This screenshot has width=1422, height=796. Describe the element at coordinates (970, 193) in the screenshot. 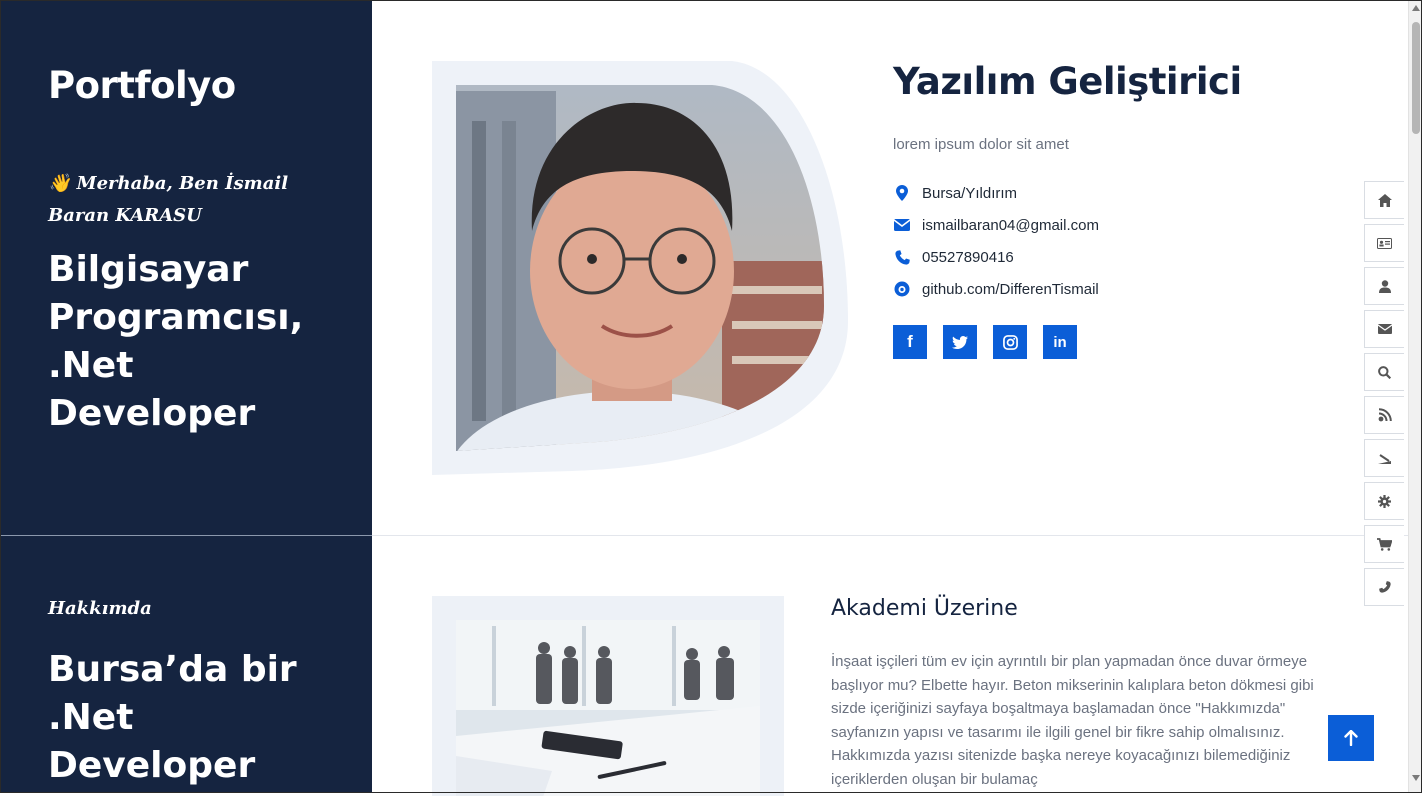

I see `location-text: Bursa/Yıldırım` at that location.